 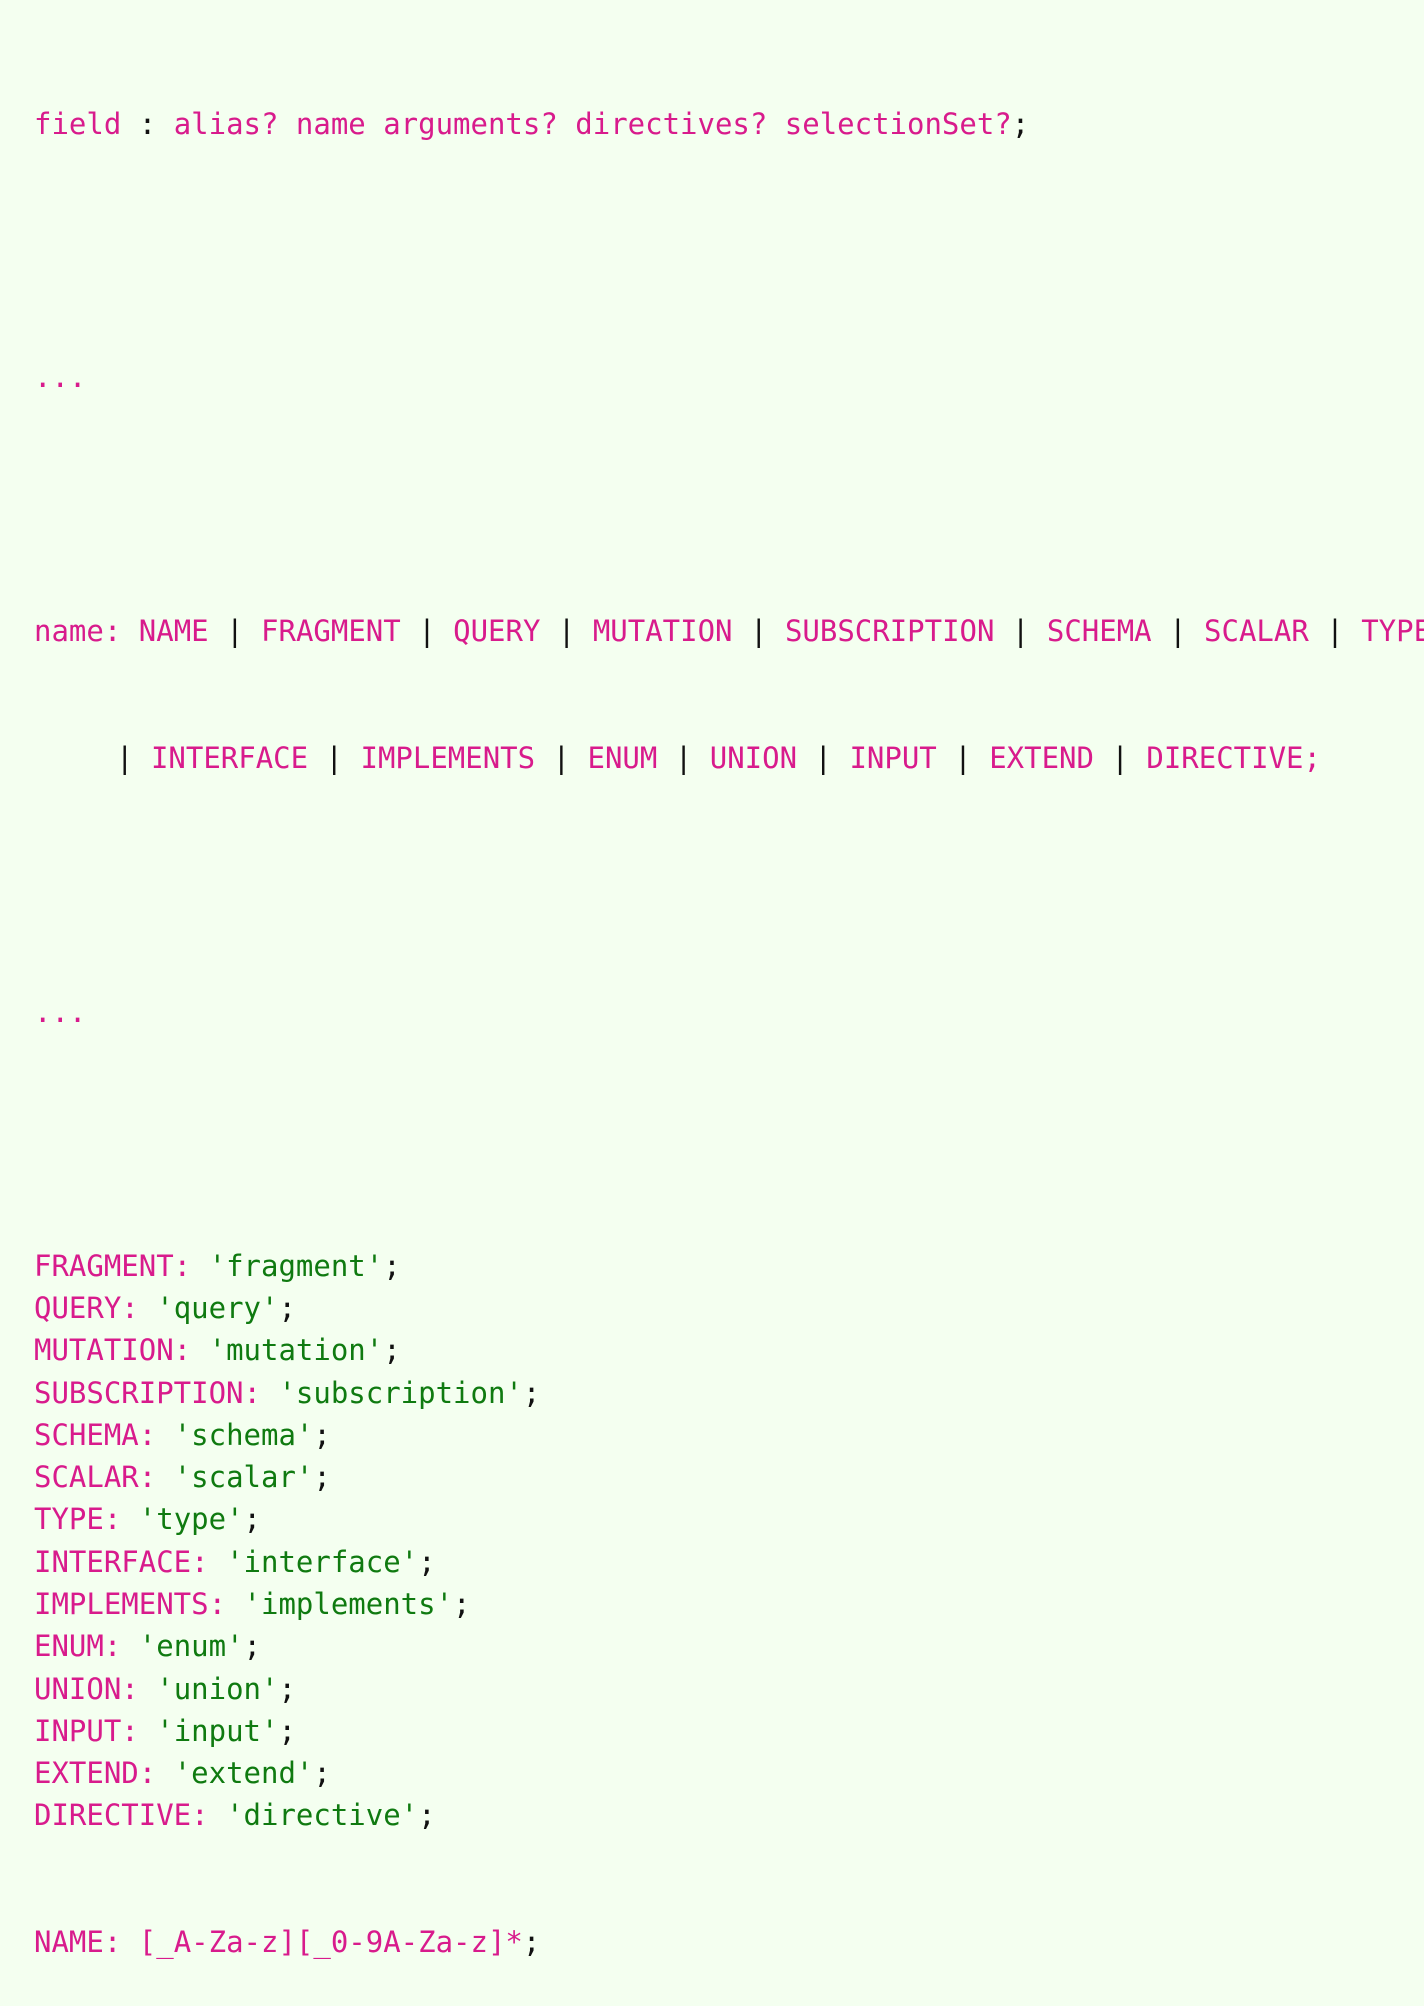 I want to click on token-literal: 'subscription', so click(x=400, y=1392).